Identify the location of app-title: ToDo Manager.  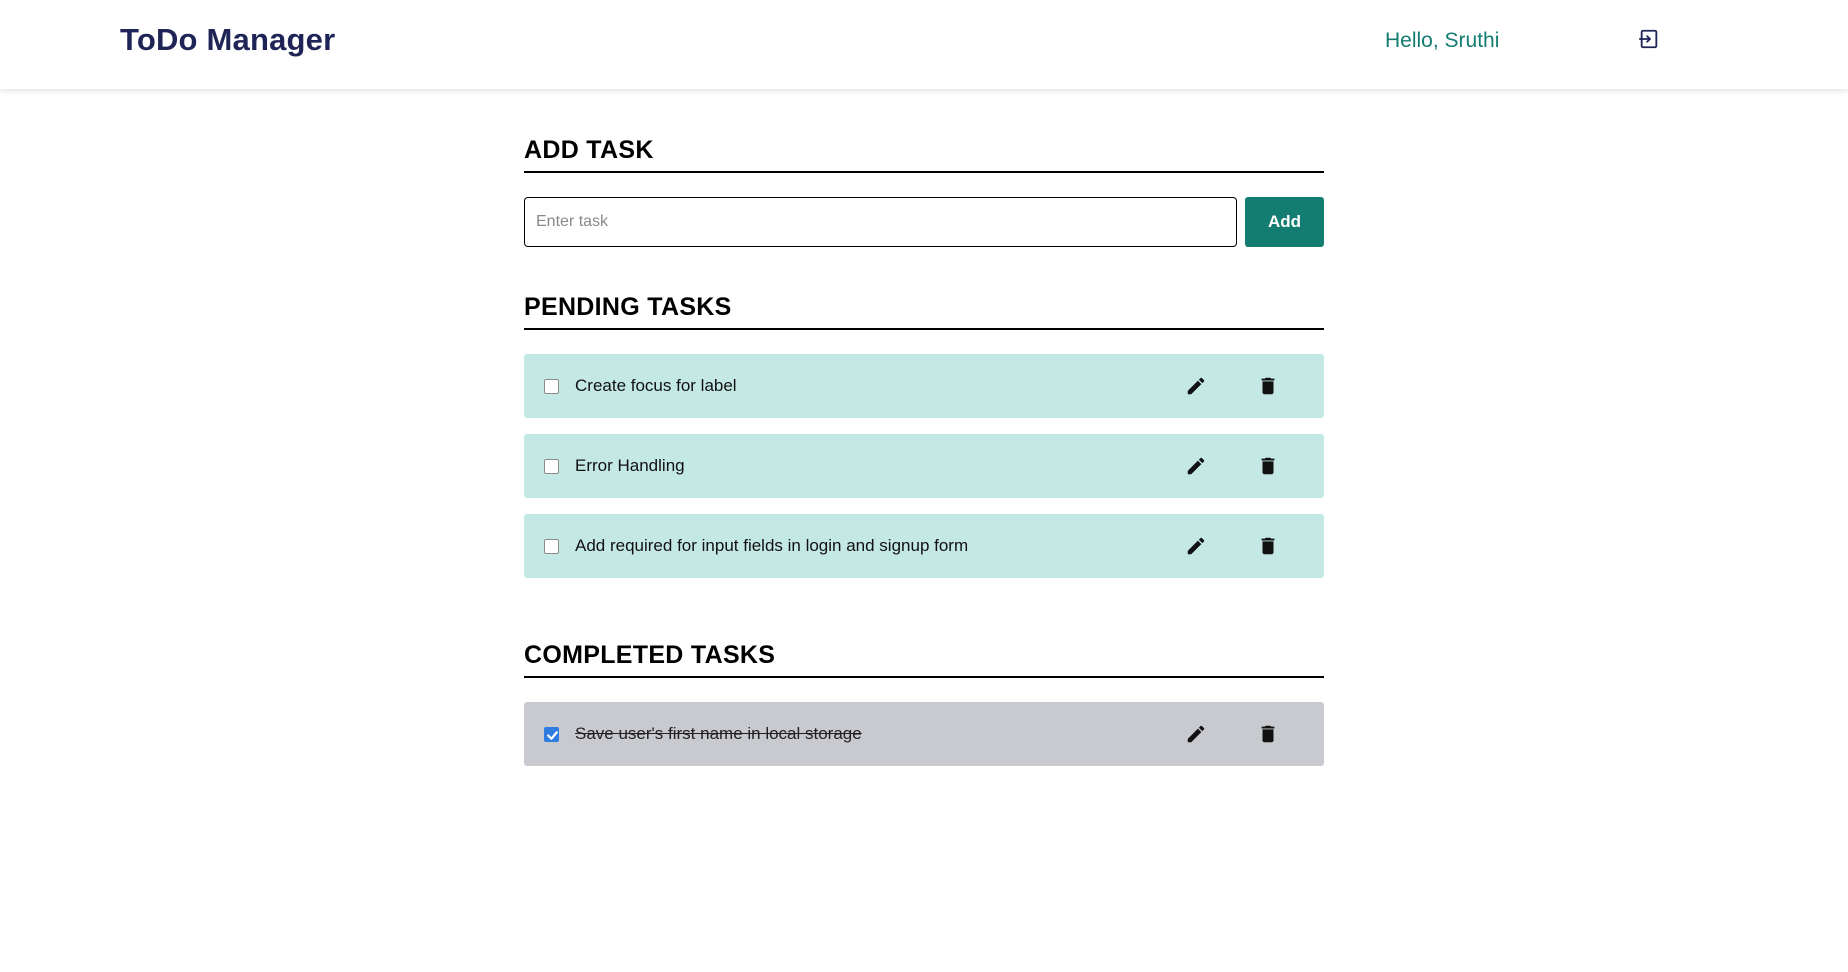
(228, 39).